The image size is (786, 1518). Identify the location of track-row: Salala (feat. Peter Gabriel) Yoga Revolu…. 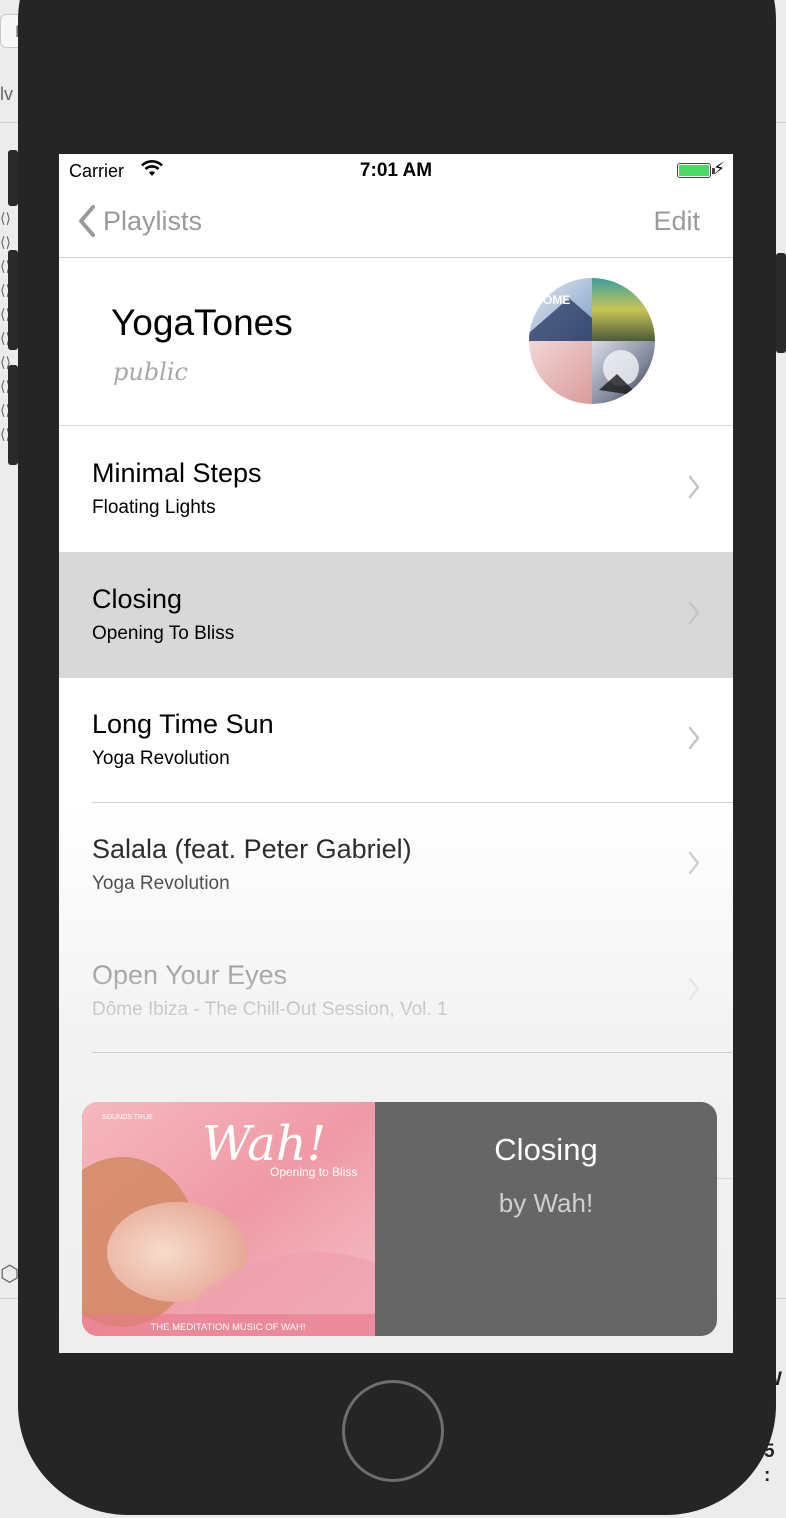
(396, 865).